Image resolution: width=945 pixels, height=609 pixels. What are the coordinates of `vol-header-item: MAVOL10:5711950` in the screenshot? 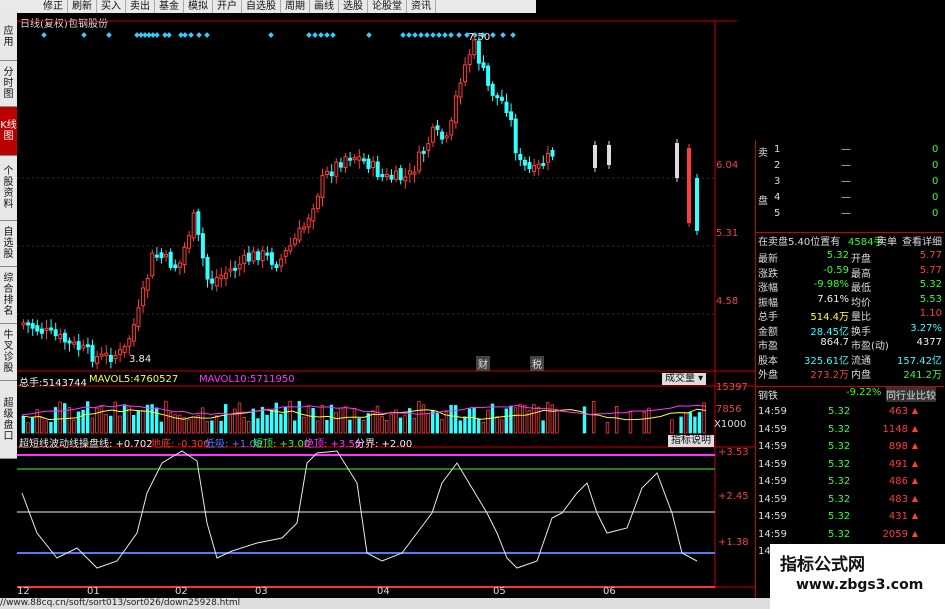 It's located at (247, 379).